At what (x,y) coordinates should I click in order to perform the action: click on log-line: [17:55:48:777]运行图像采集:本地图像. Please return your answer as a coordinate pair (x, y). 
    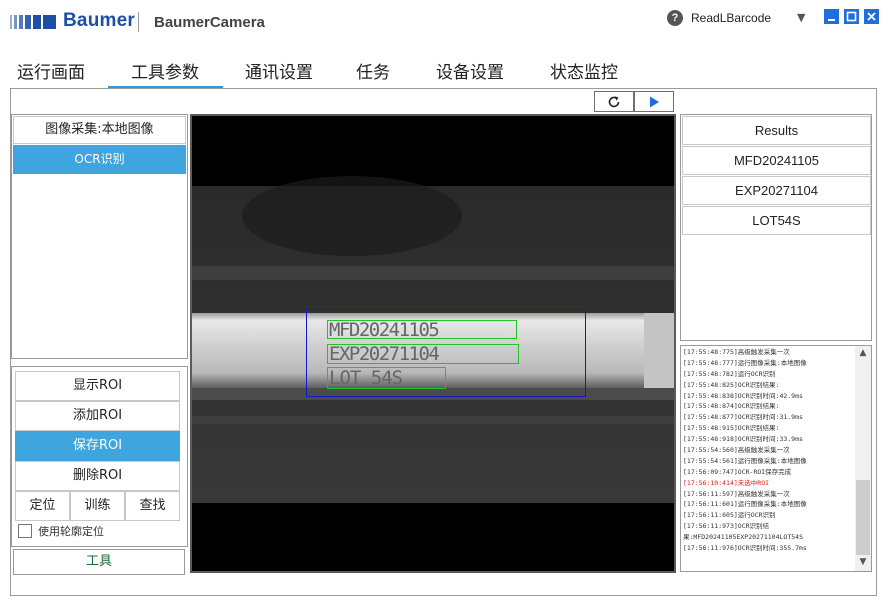
    Looking at the image, I should click on (745, 362).